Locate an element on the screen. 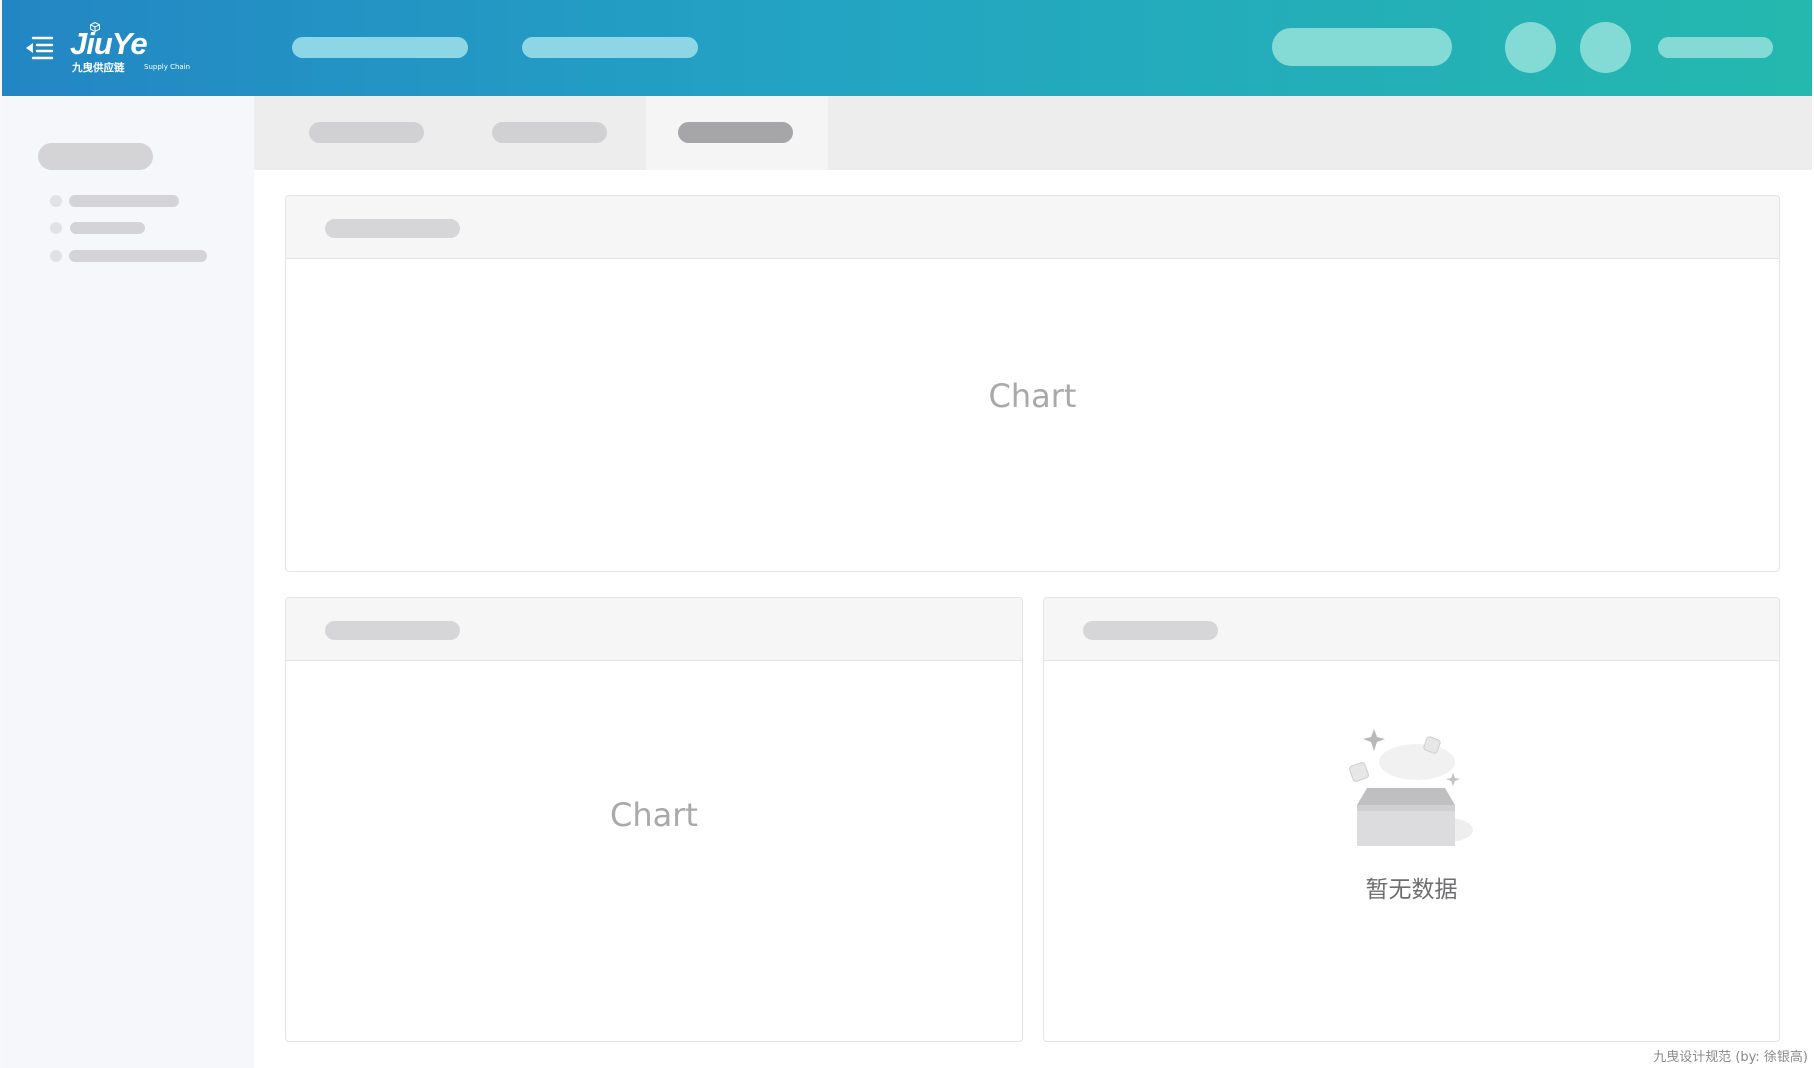  top-header: JiuYe 九曳供应链 Supply Chain is located at coordinates (907, 48).